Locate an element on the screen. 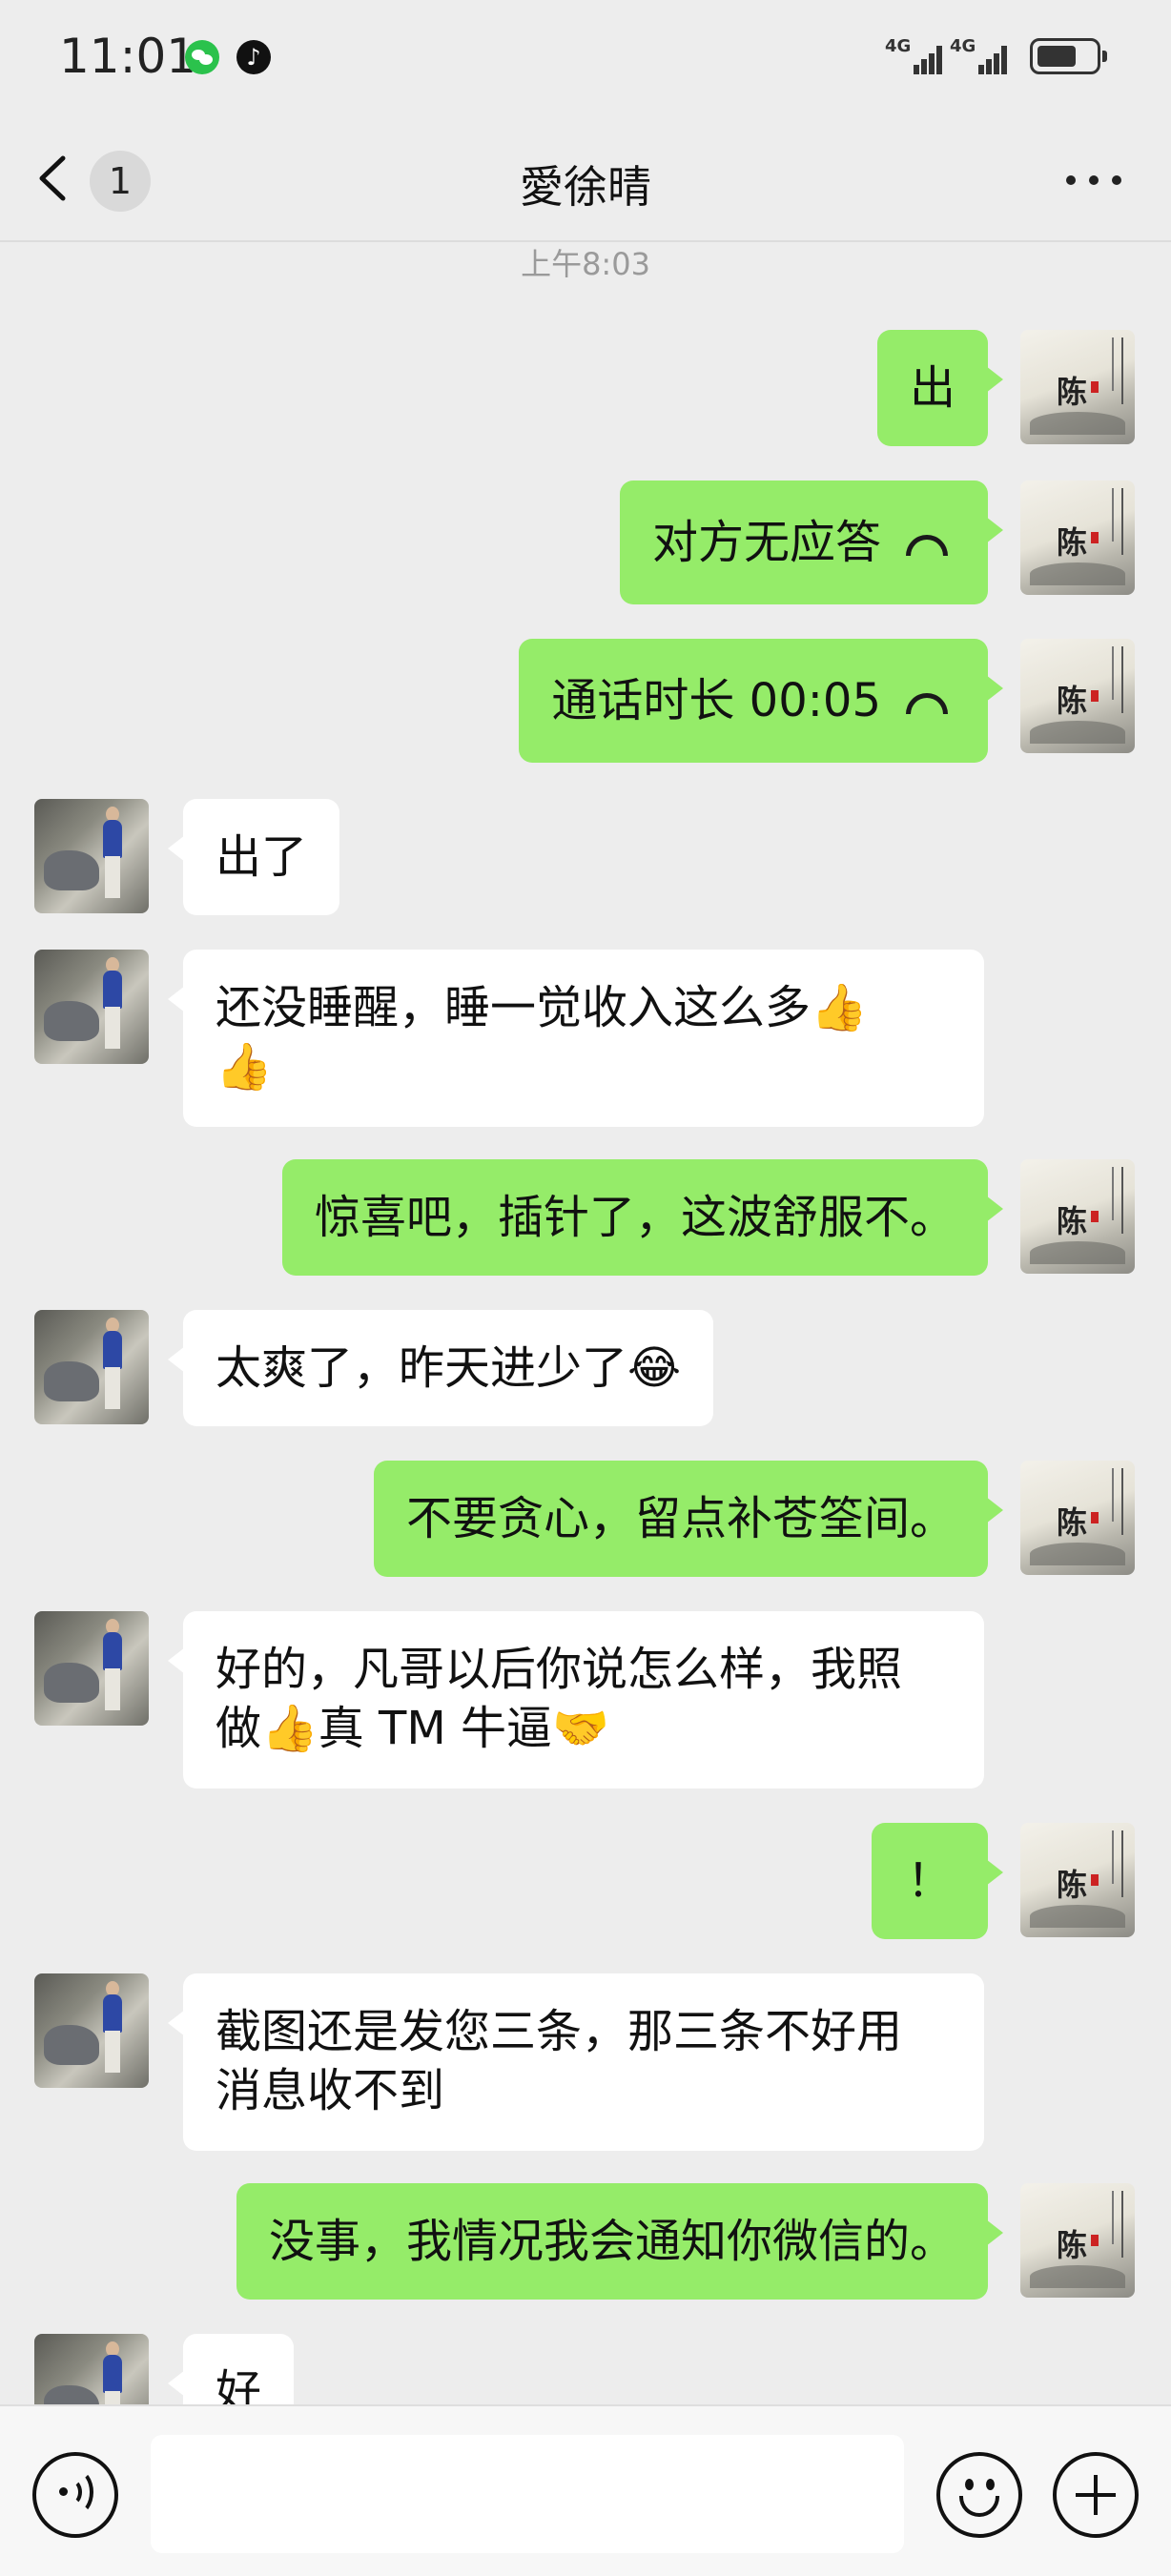 The image size is (1171, 2576). status-time: 11:01 is located at coordinates (128, 56).